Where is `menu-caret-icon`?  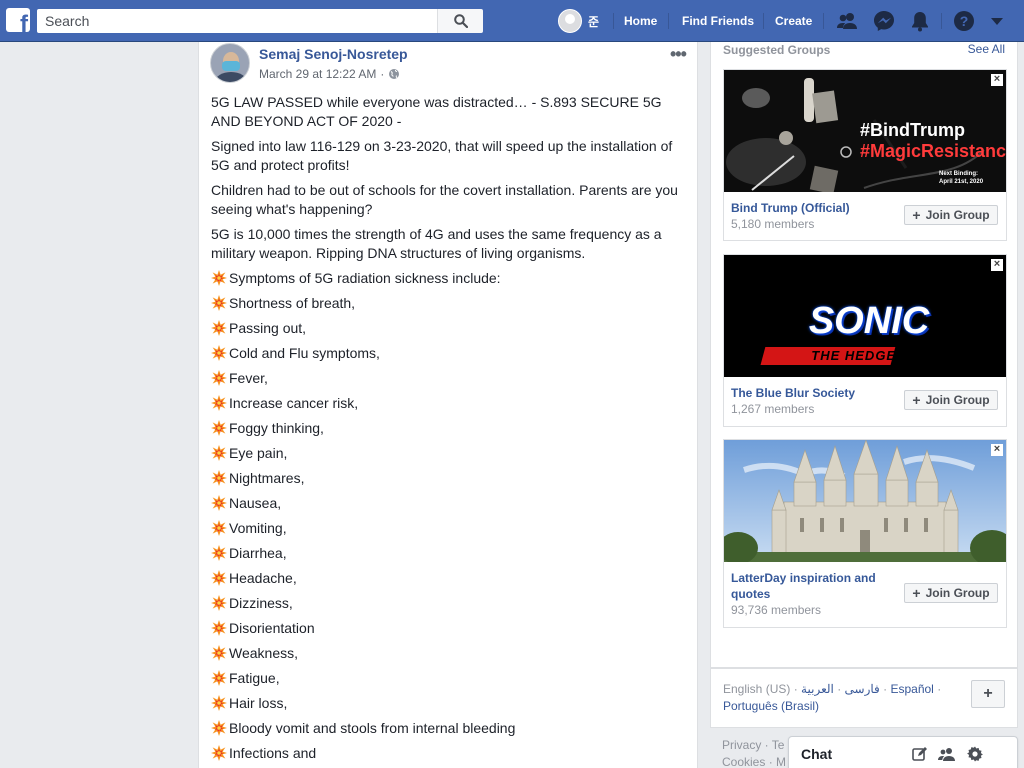 menu-caret-icon is located at coordinates (997, 21).